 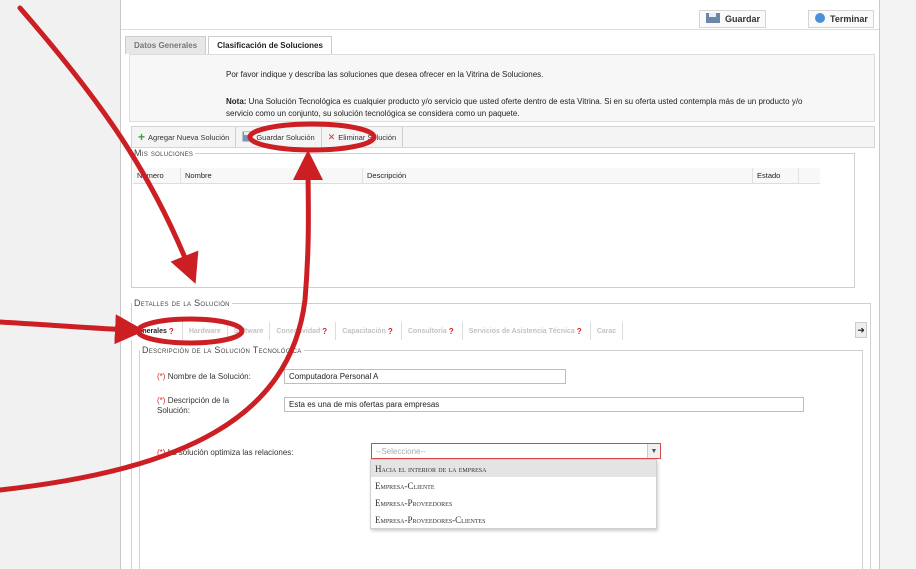 What do you see at coordinates (743, 19) in the screenshot?
I see `guardar-label: Guardar` at bounding box center [743, 19].